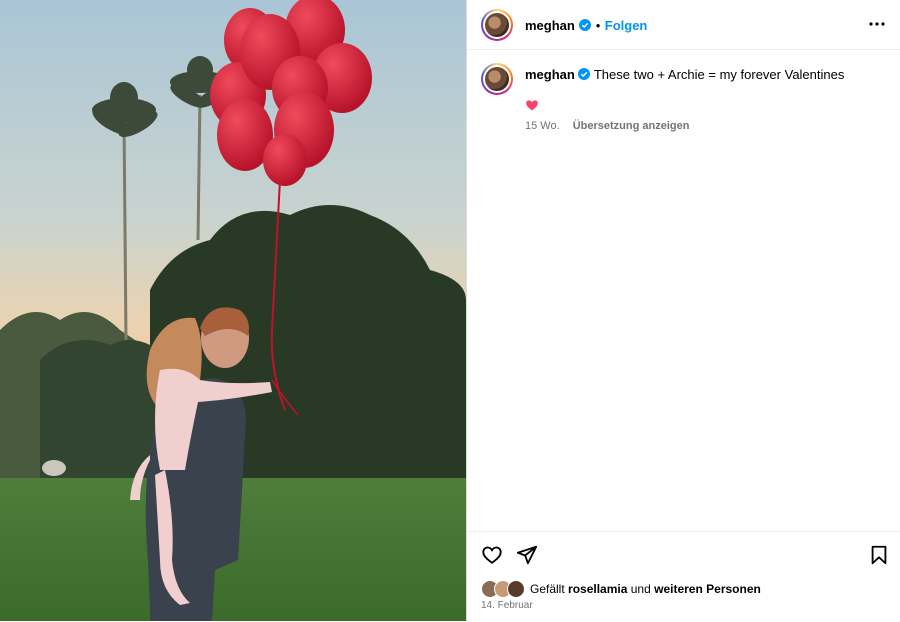 This screenshot has height=622, width=900. What do you see at coordinates (547, 589) in the screenshot?
I see `likes-prefix: Gefällt` at bounding box center [547, 589].